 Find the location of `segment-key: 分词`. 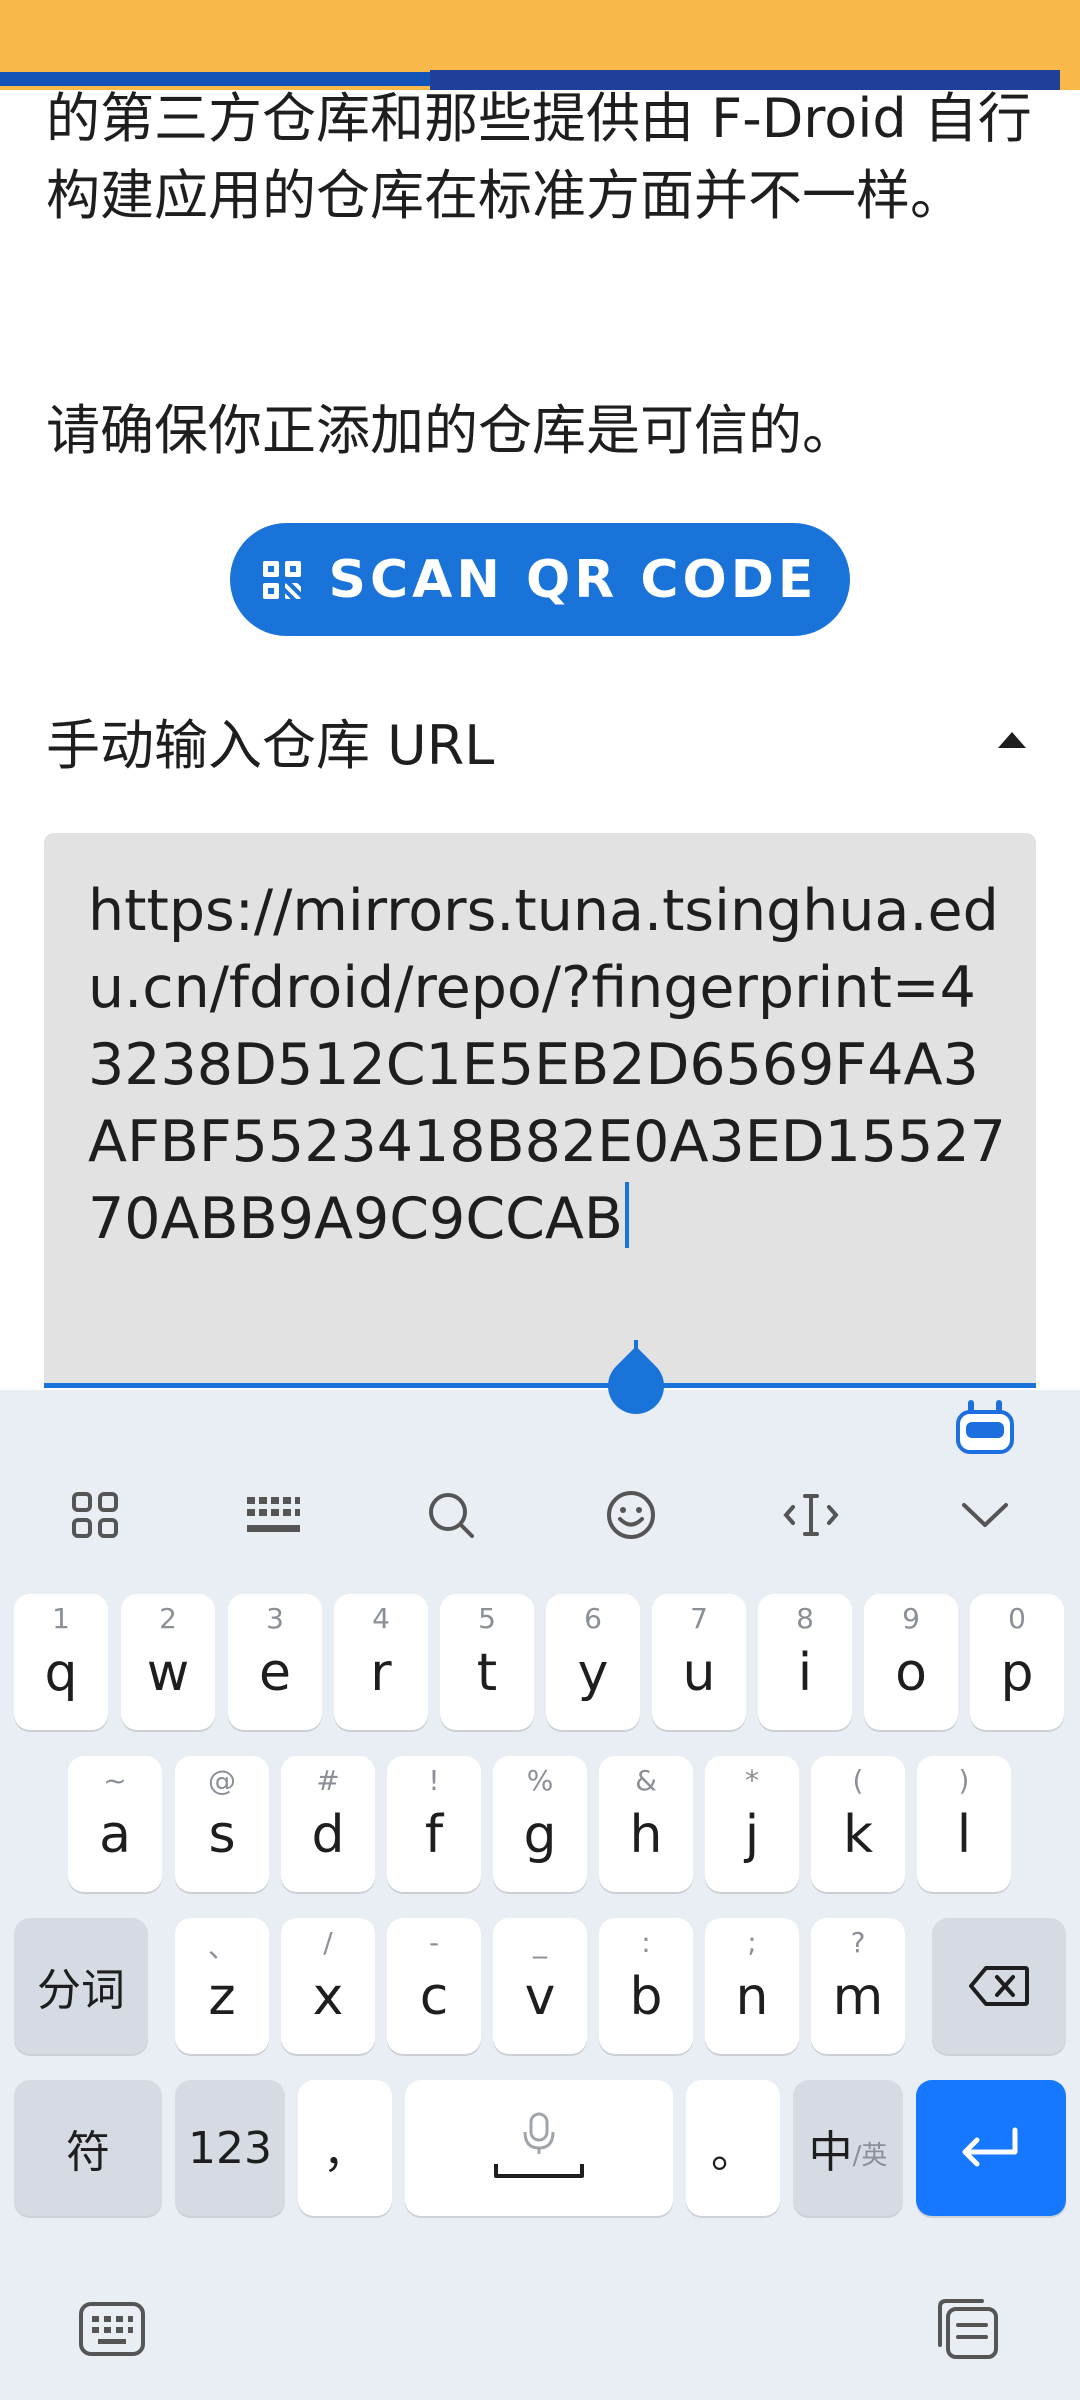

segment-key: 分词 is located at coordinates (81, 1986).